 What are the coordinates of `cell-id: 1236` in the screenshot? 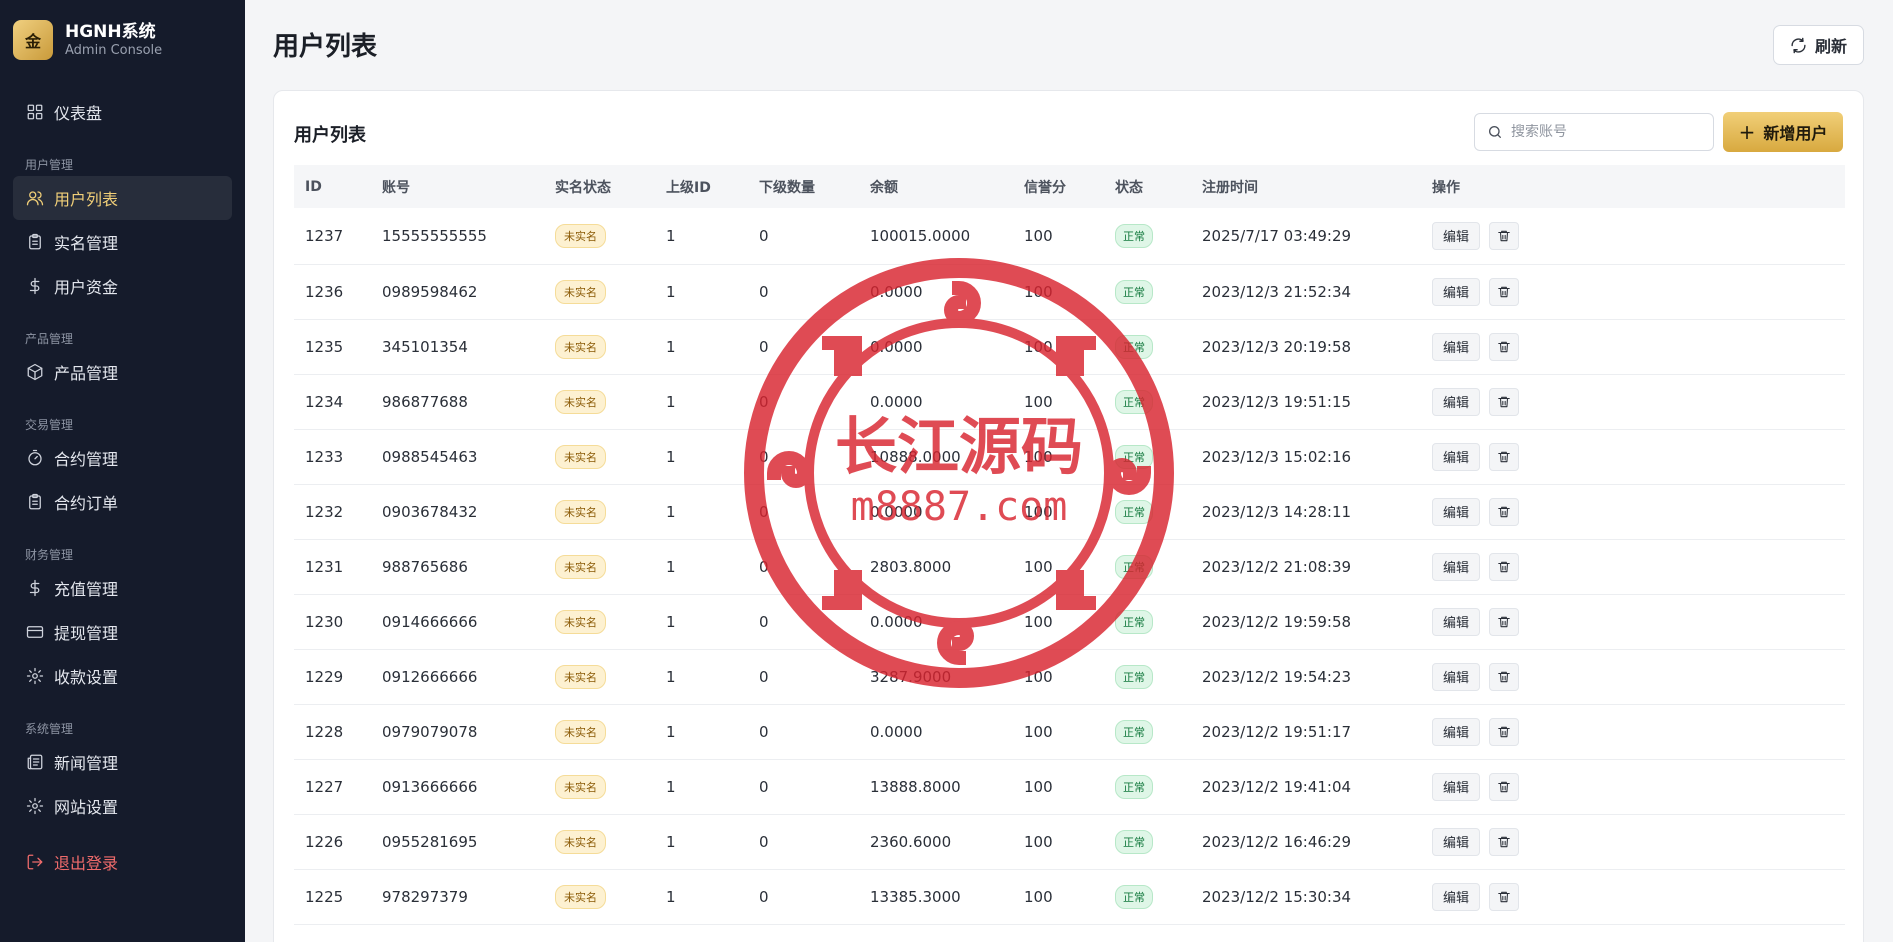 It's located at (332, 292).